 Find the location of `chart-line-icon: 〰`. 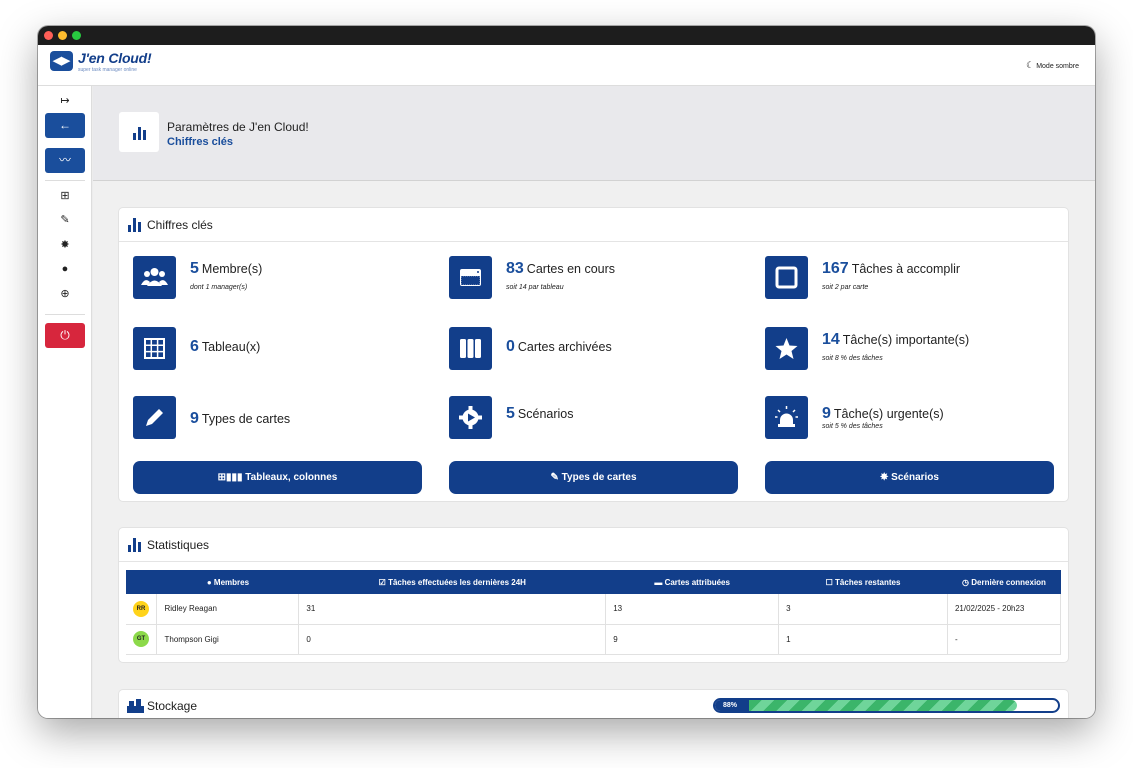

chart-line-icon: 〰 is located at coordinates (64, 160).